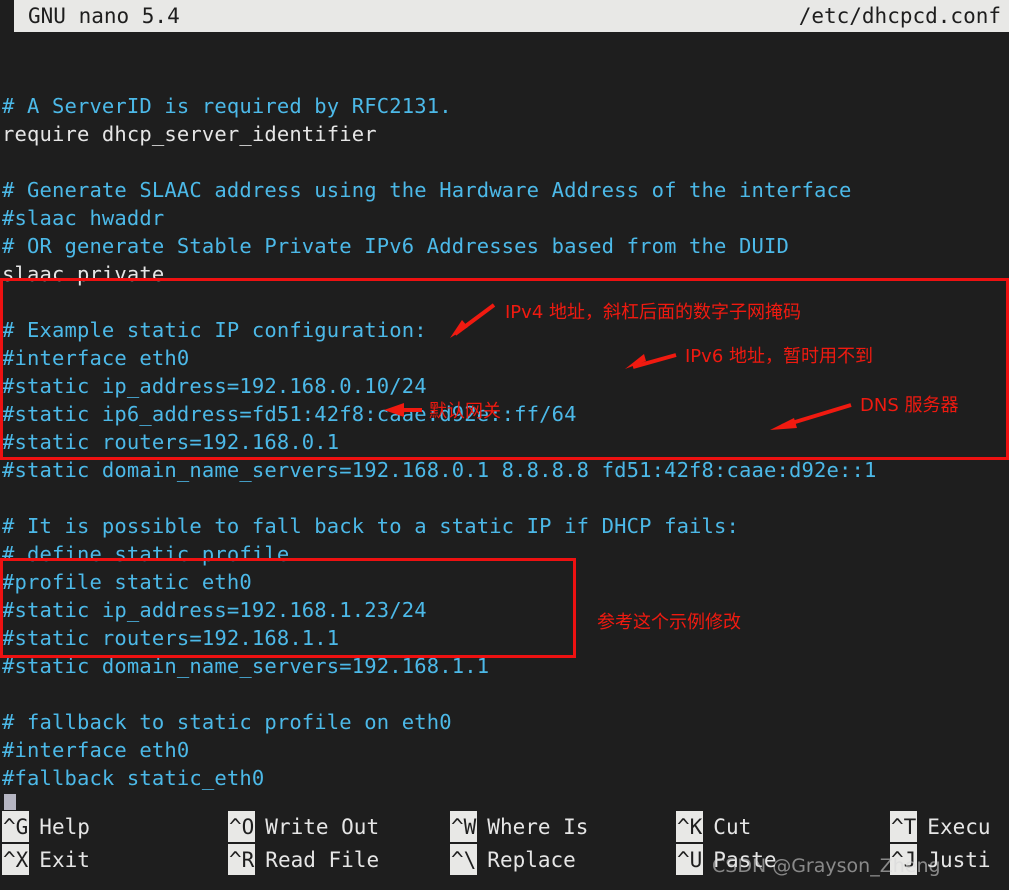 This screenshot has width=1009, height=890. I want to click on shortcut-key: ^J, so click(904, 859).